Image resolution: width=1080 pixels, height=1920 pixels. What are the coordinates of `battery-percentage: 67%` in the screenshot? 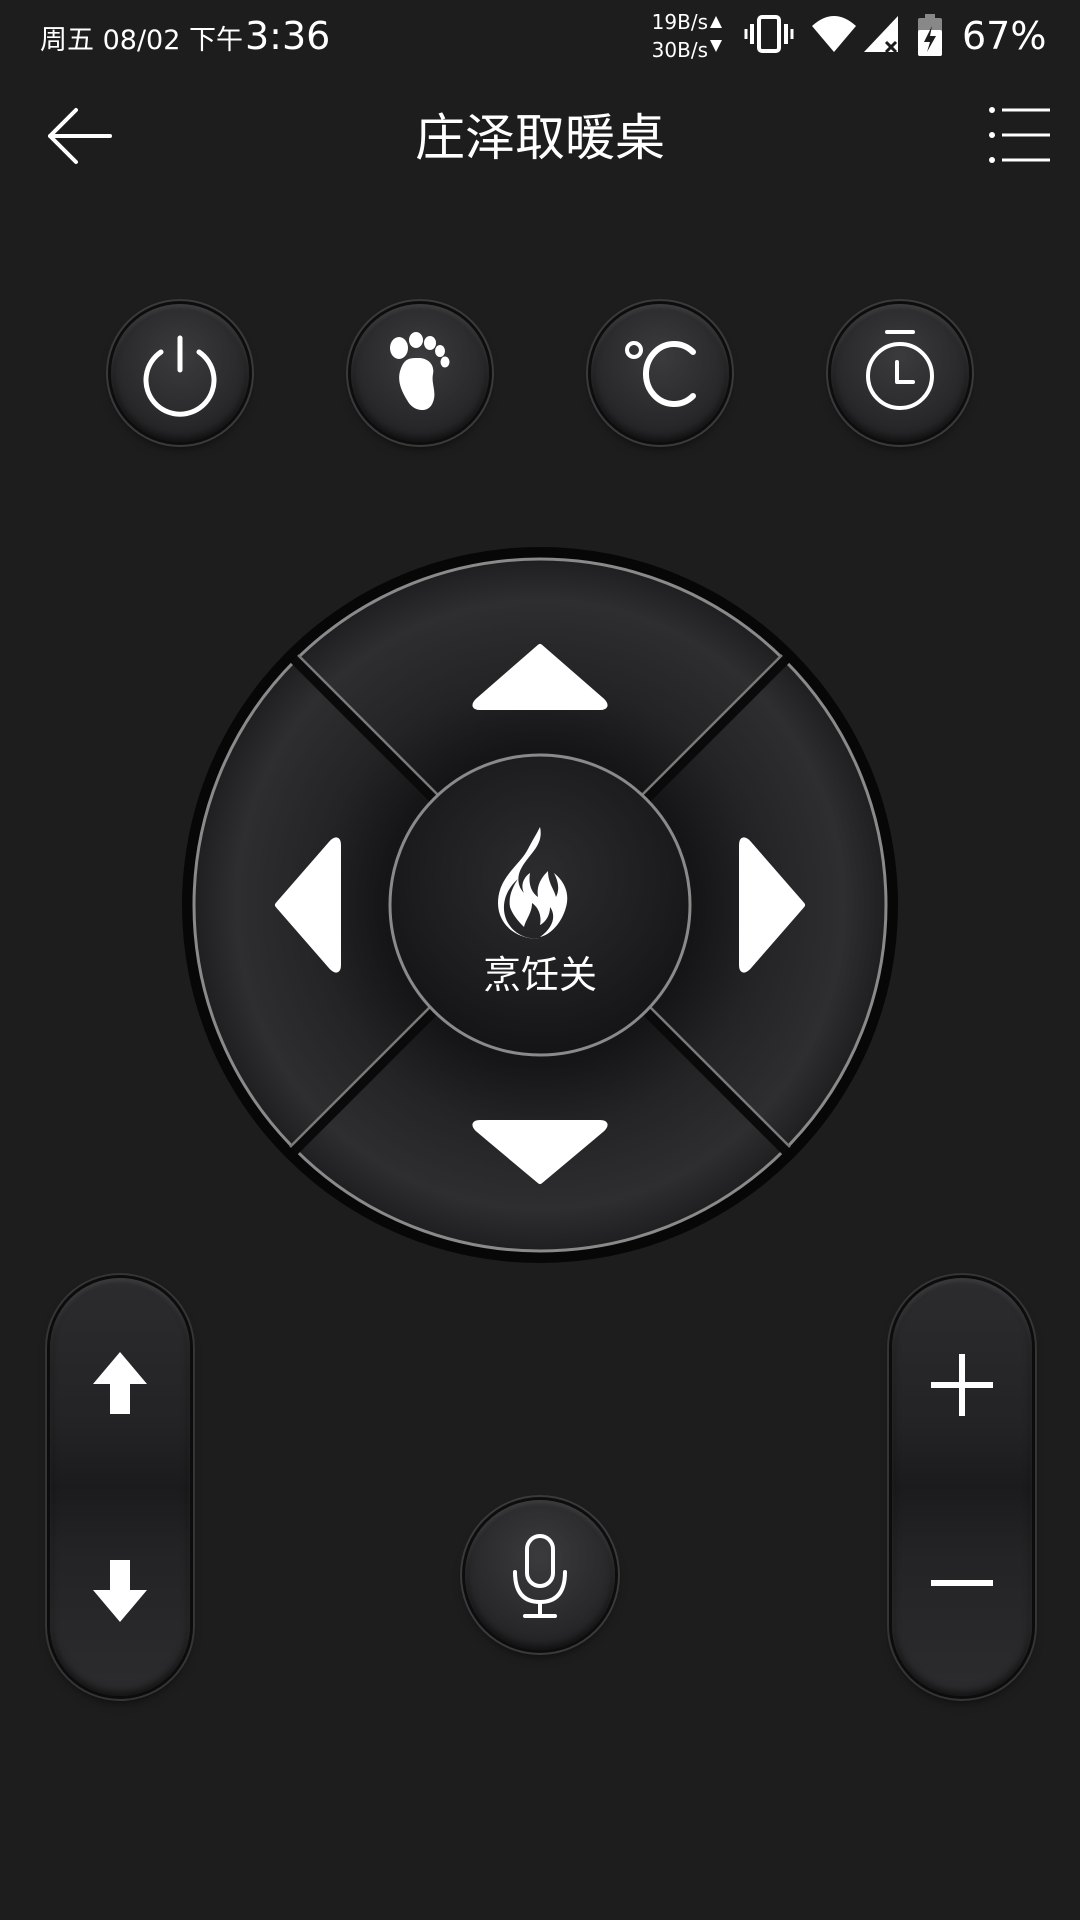 It's located at (1004, 36).